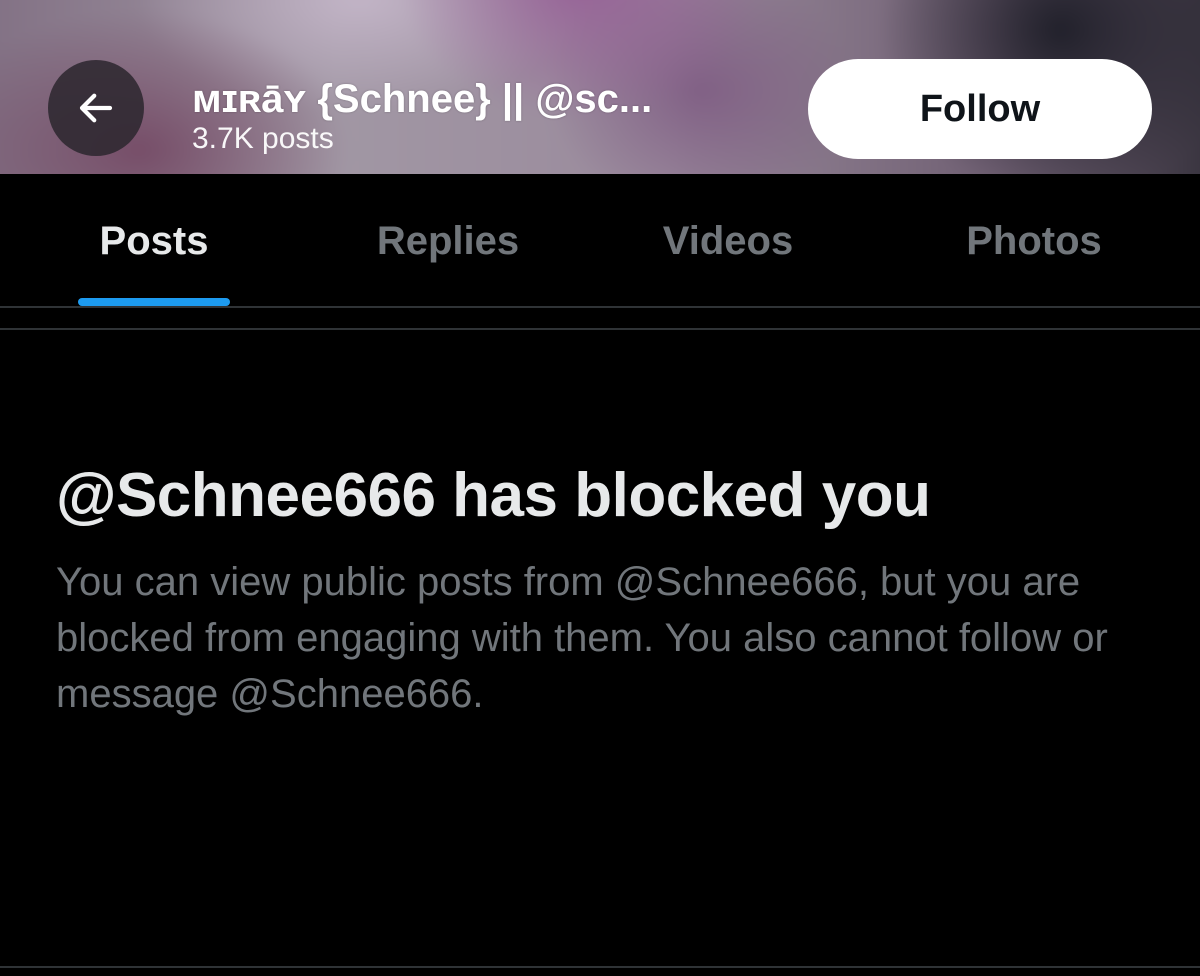  I want to click on profile-tabs: Posts Replies Videos Photos, so click(600, 241).